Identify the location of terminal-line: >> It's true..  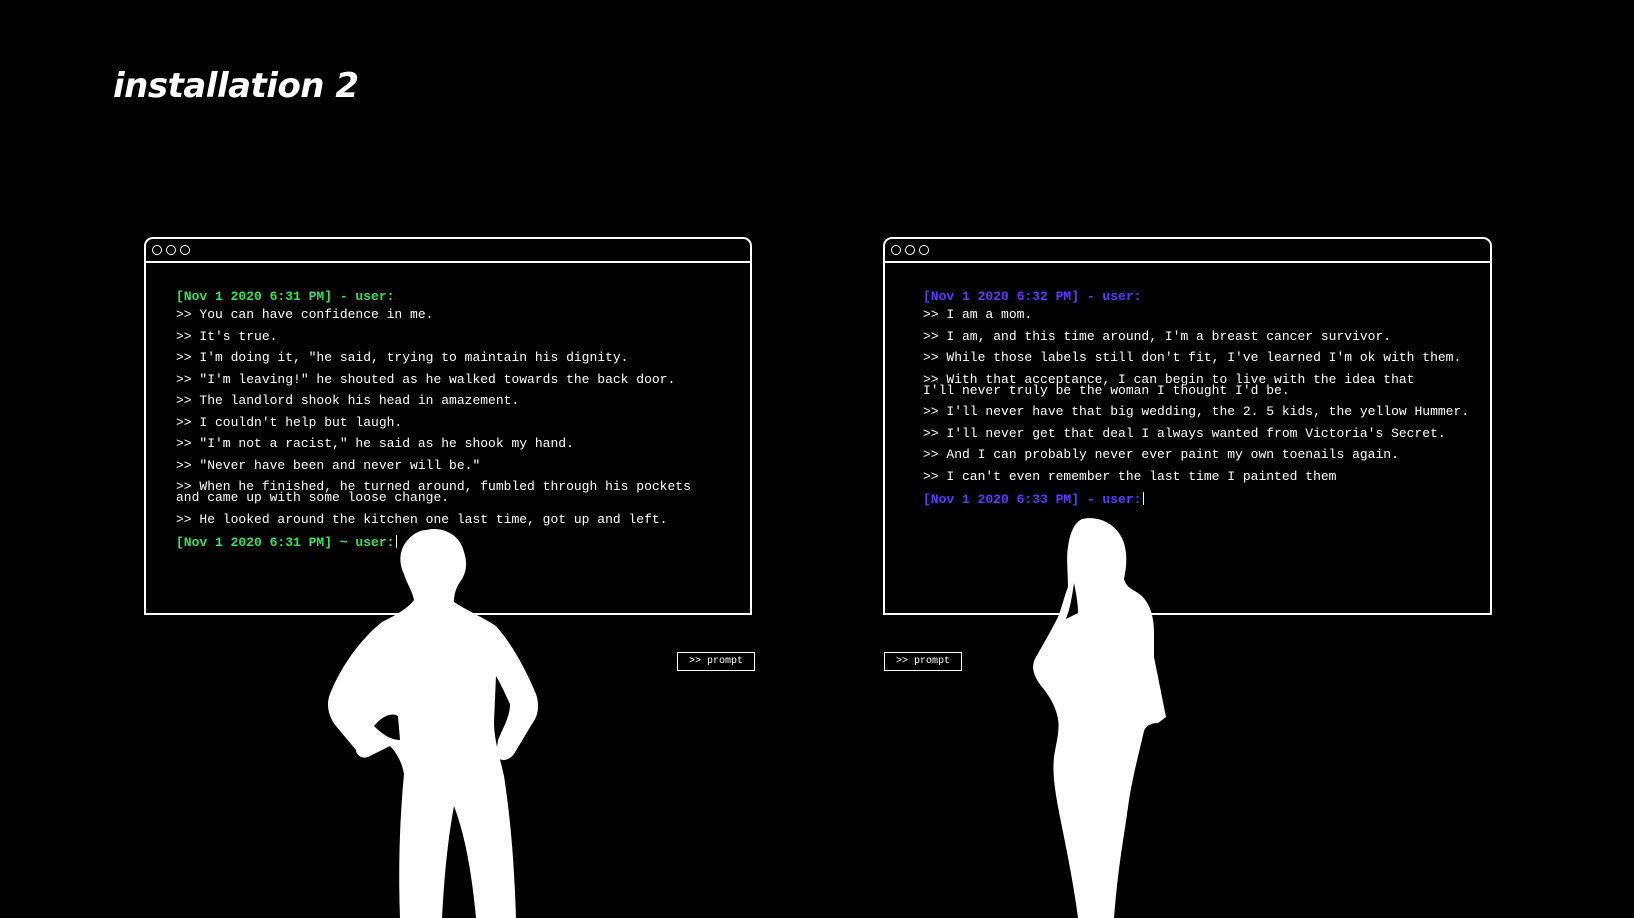
(227, 336).